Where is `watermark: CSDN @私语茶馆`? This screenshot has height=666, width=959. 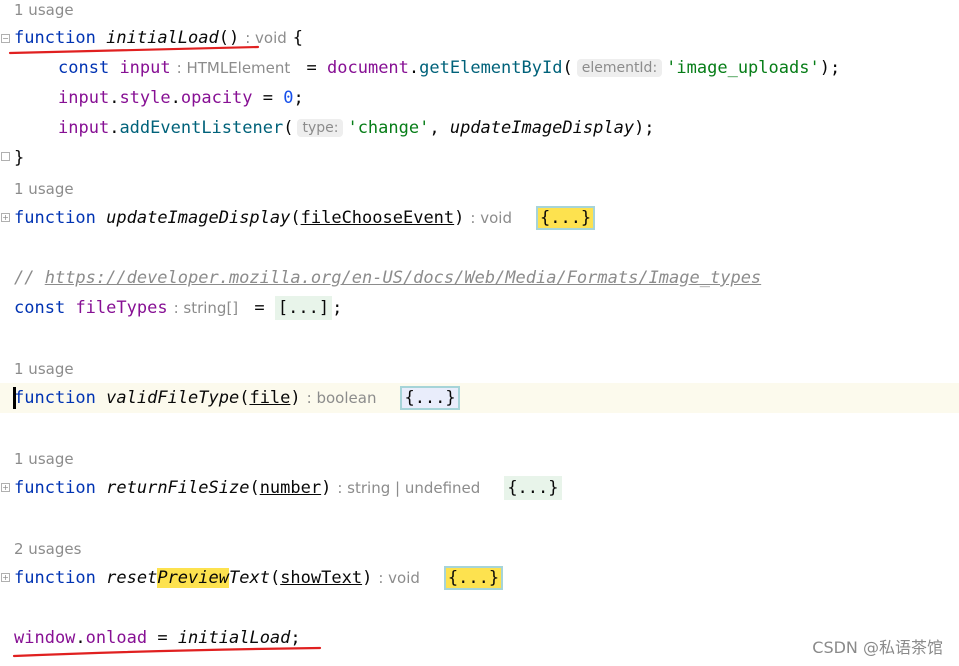 watermark: CSDN @私语茶馆 is located at coordinates (877, 647).